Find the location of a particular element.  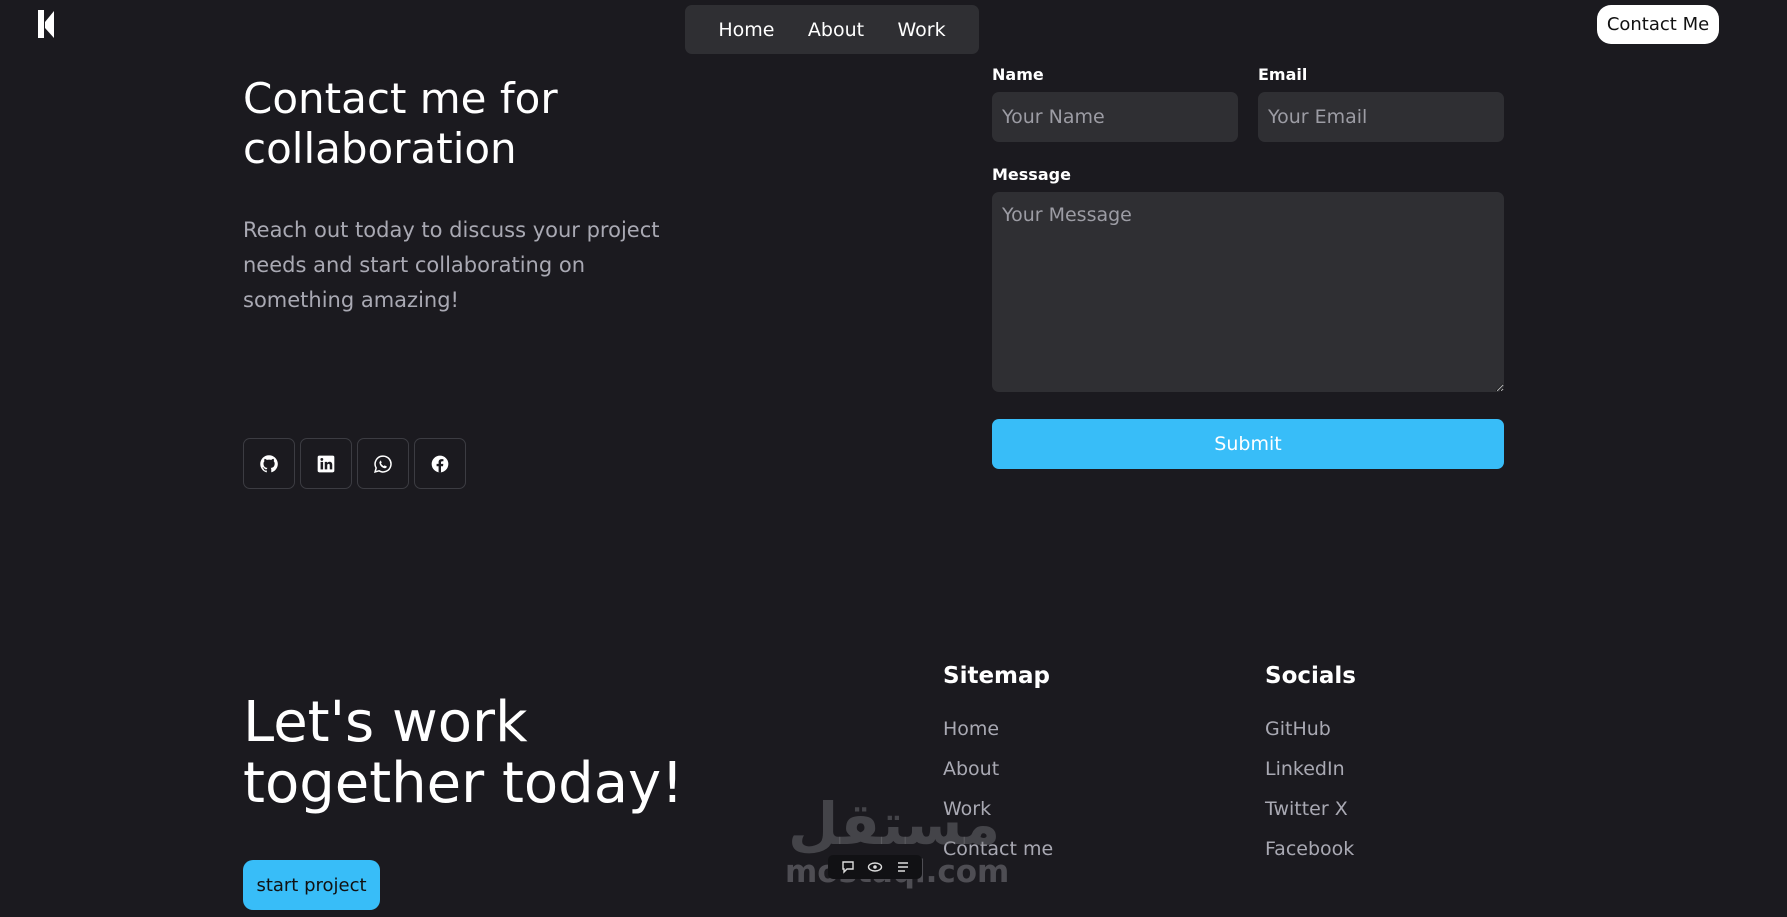

nav-home: Home is located at coordinates (746, 30).